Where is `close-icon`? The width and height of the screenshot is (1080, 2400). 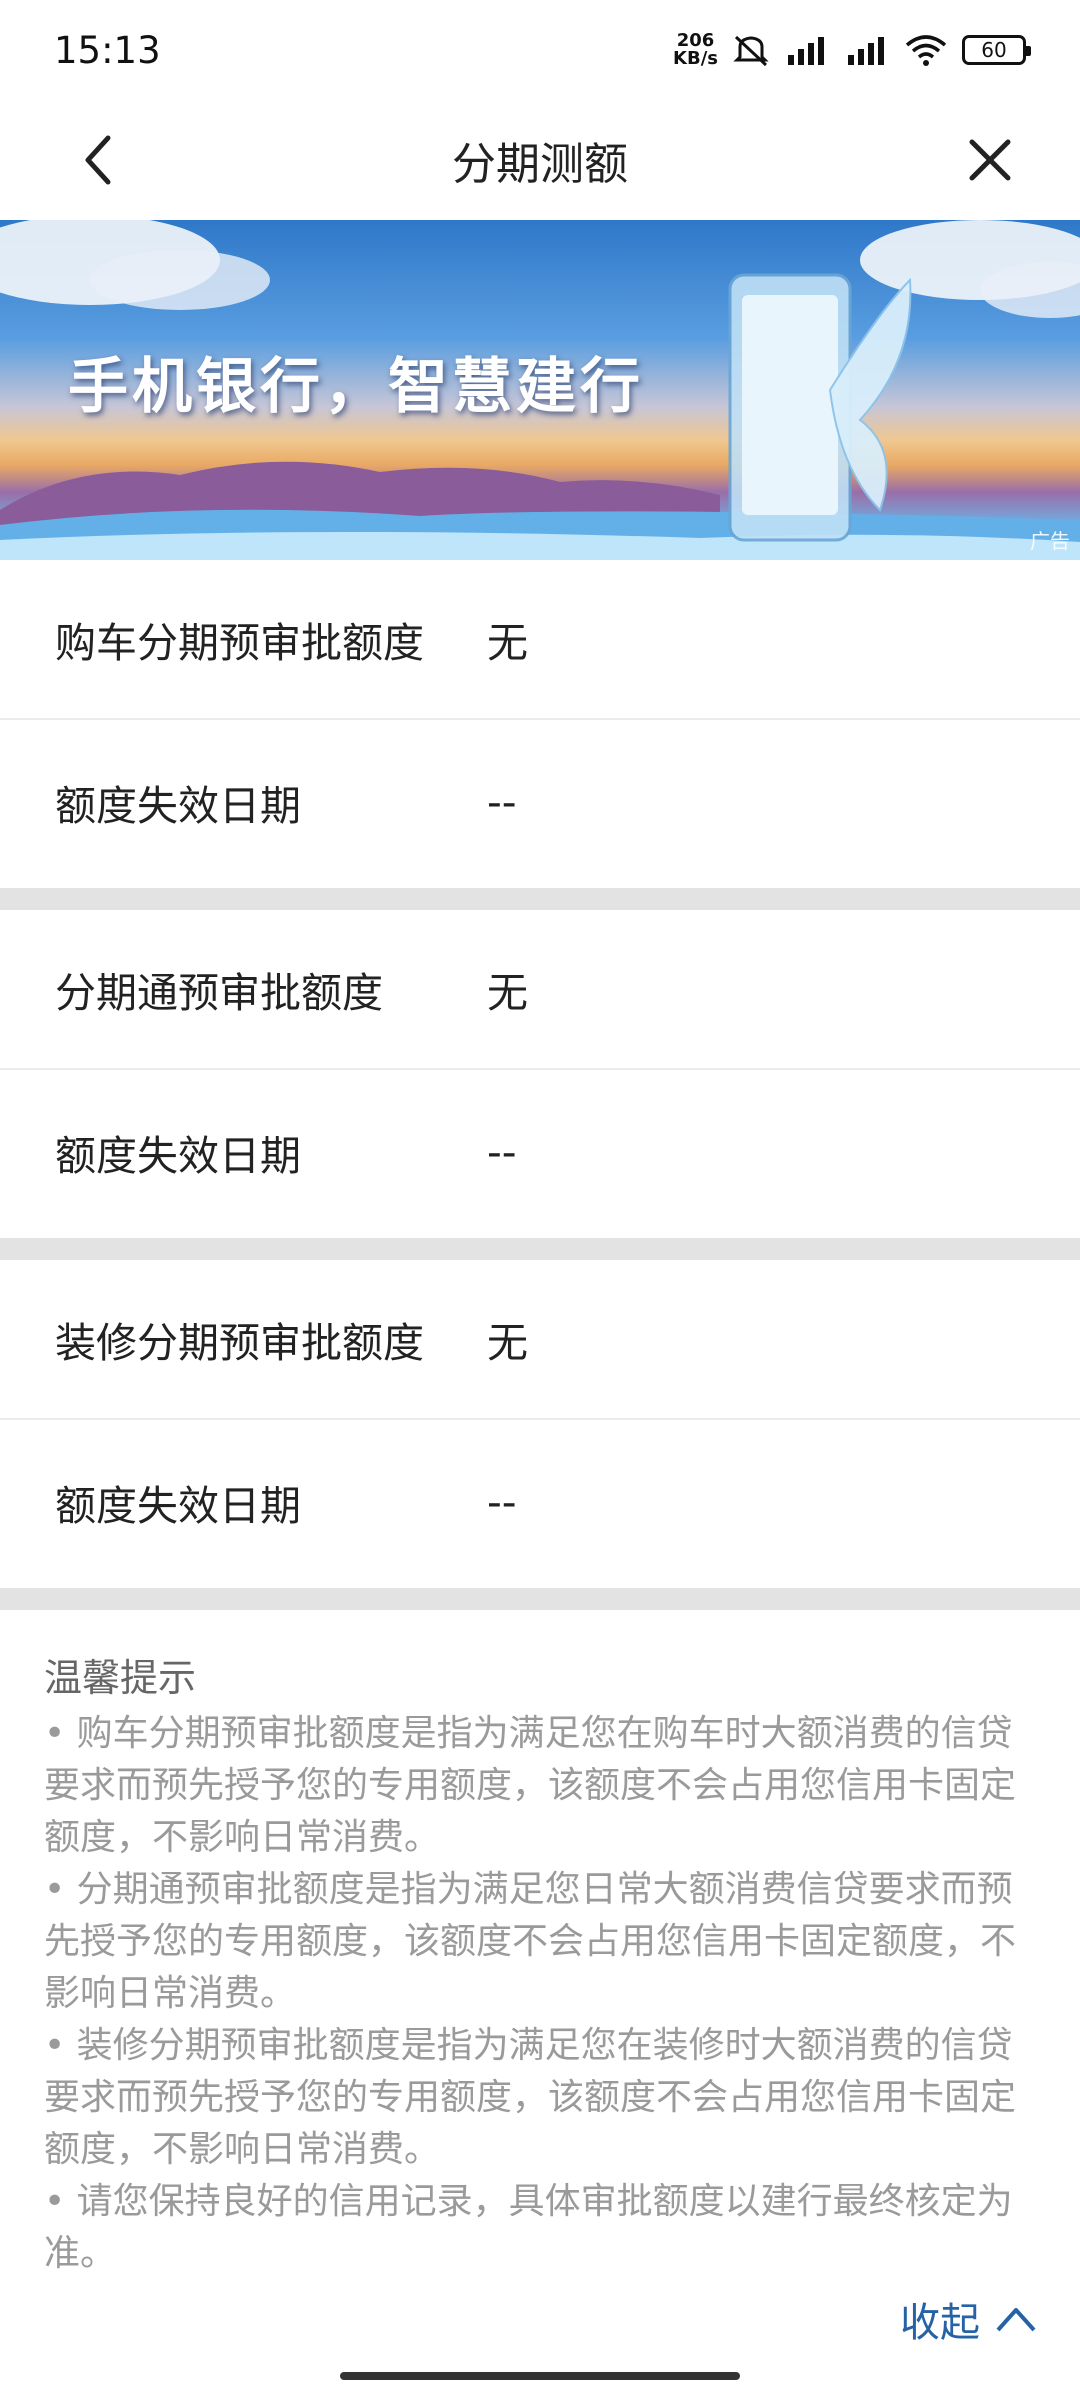 close-icon is located at coordinates (990, 160).